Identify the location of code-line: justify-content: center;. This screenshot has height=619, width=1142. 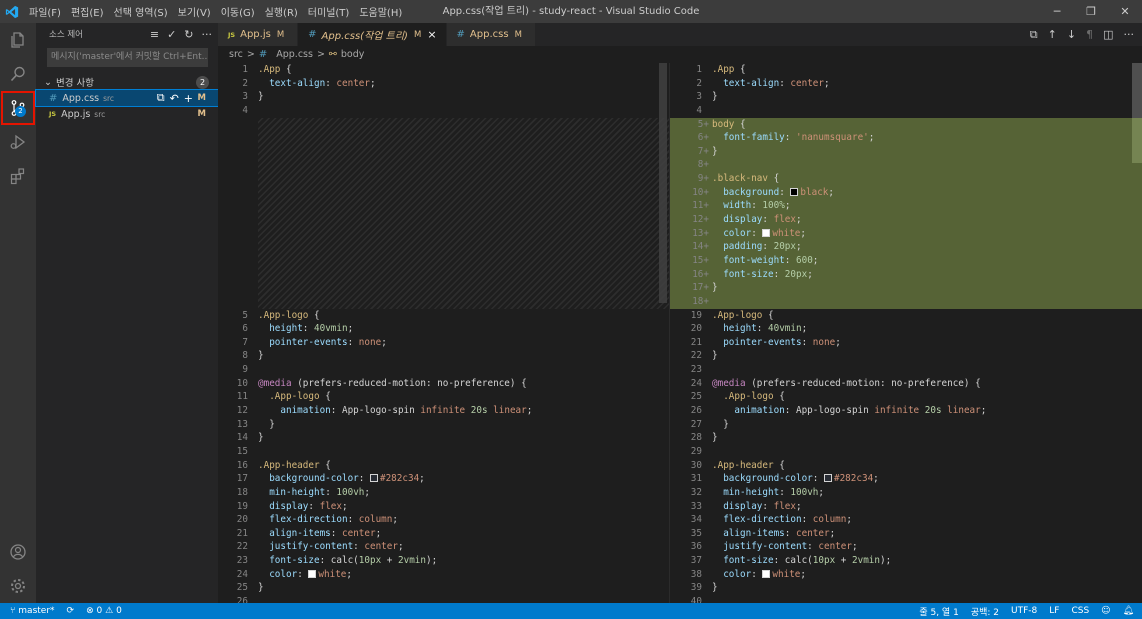
(463, 547).